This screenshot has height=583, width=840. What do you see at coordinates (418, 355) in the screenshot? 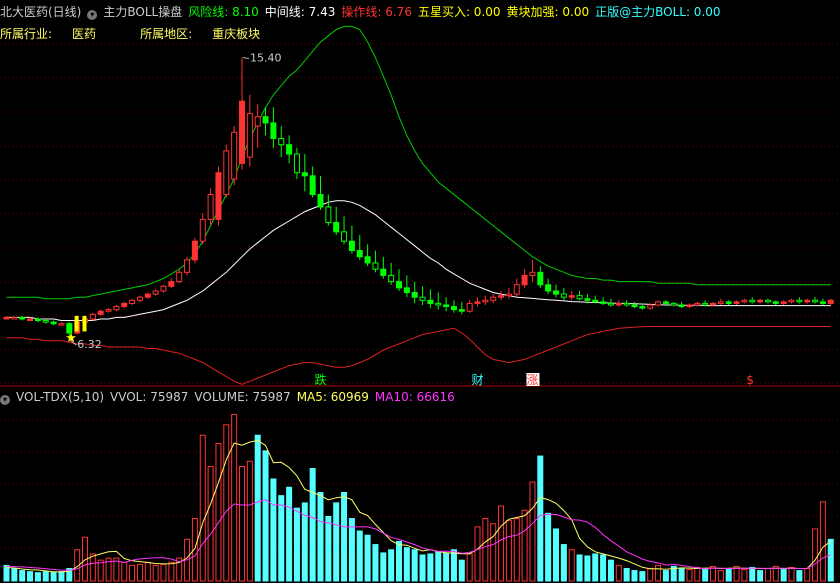
I see `lower-band-line` at bounding box center [418, 355].